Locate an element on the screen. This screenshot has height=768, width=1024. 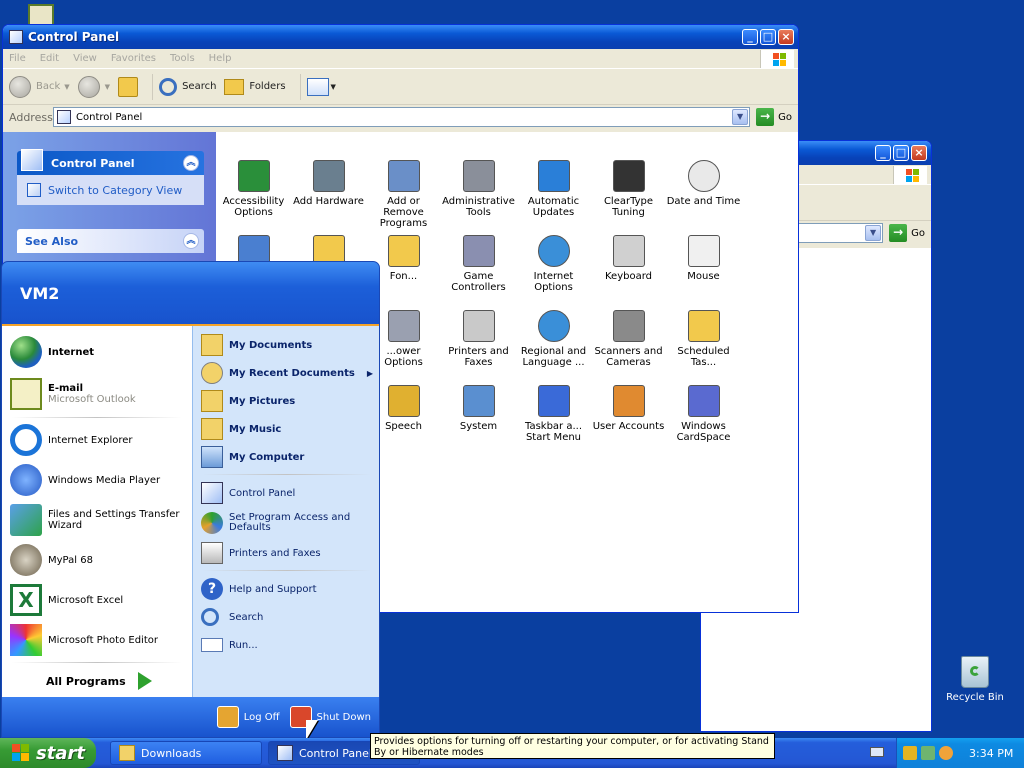
cp-item-administrative-tools: Administrative Tools is located at coordinates (478, 189).